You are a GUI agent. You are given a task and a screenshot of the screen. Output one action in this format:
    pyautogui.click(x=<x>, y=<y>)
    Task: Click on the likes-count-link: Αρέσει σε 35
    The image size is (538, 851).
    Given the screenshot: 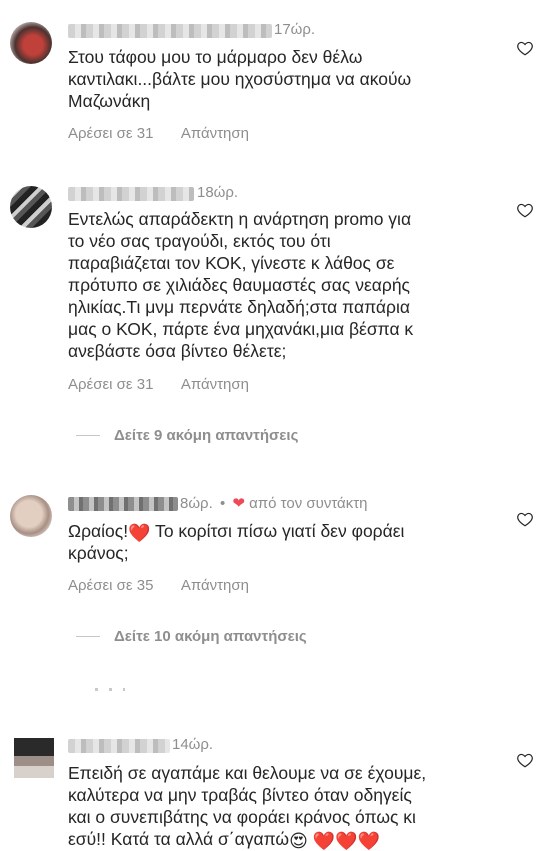 What is the action you would take?
    pyautogui.click(x=110, y=585)
    